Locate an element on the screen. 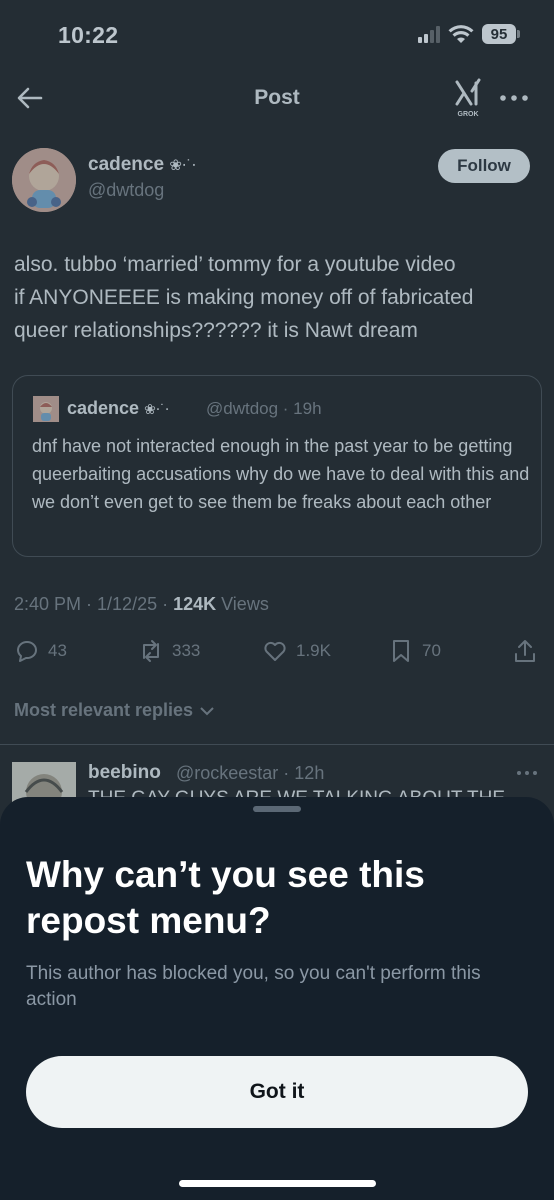 The image size is (554, 1200). sheet-drag-handle is located at coordinates (277, 809).